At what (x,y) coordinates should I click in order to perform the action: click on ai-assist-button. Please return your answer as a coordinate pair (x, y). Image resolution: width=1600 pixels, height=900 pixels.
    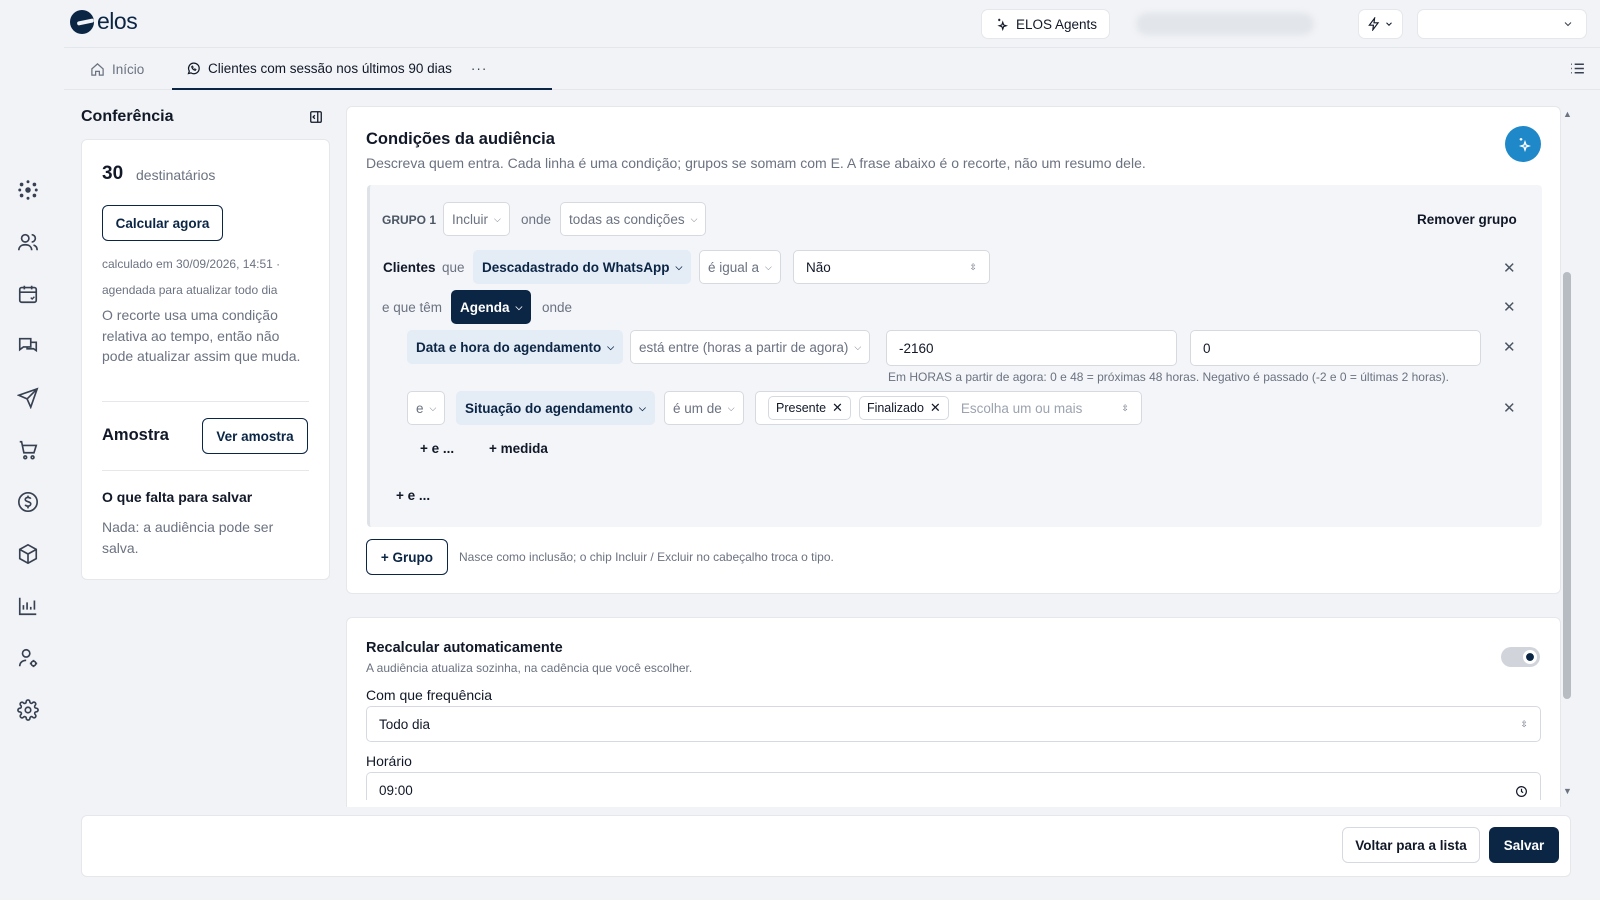
    Looking at the image, I should click on (1523, 144).